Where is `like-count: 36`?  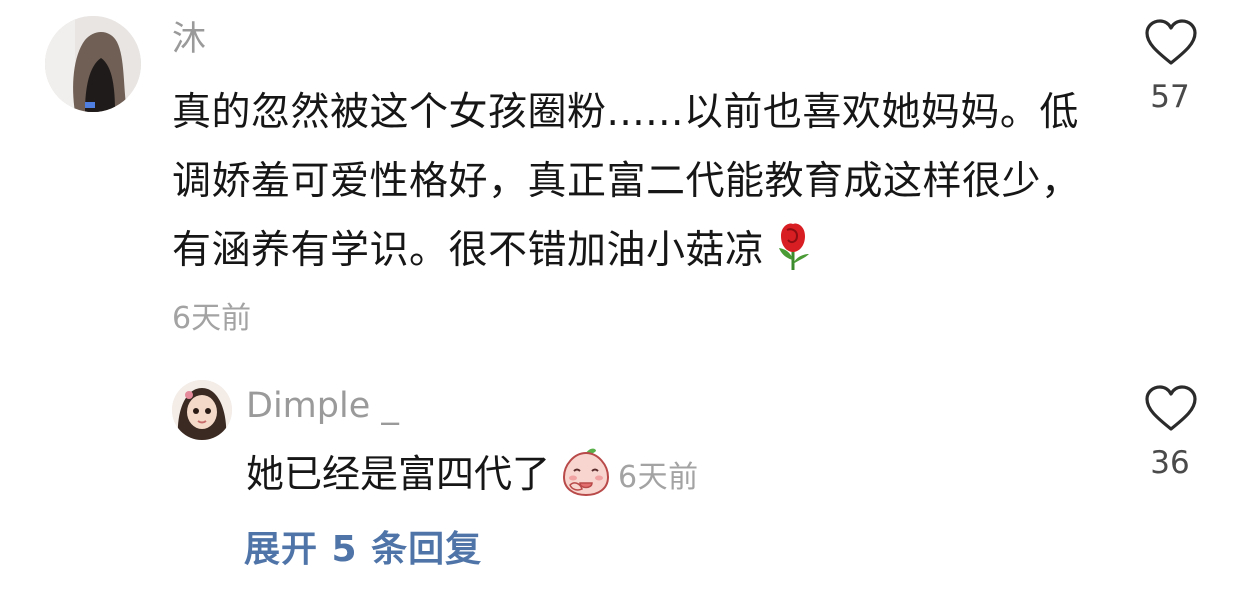 like-count: 36 is located at coordinates (1170, 463).